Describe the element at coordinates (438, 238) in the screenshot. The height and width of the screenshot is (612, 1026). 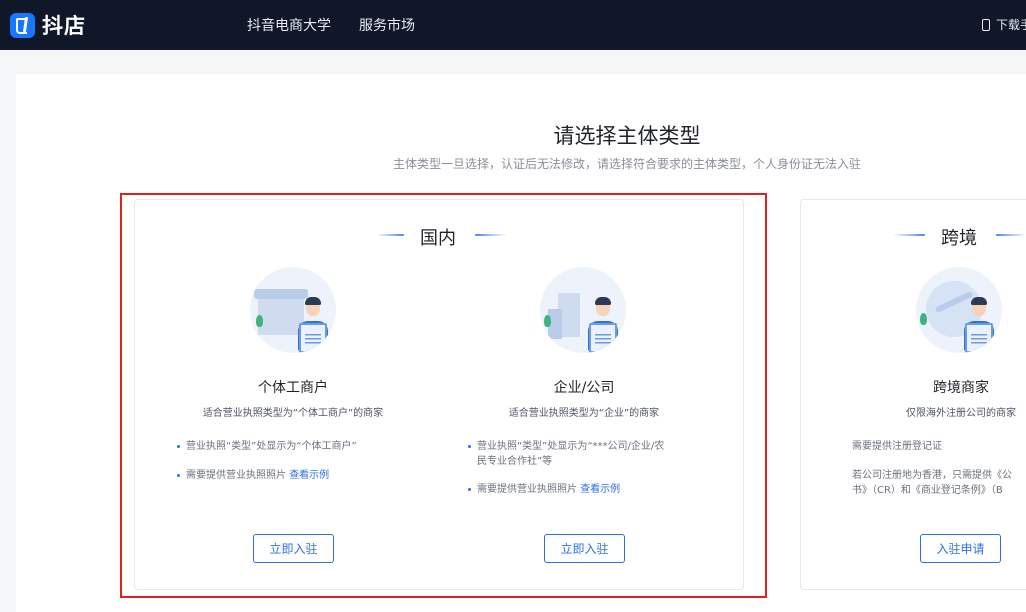
I see `domestic-title: 国内` at that location.